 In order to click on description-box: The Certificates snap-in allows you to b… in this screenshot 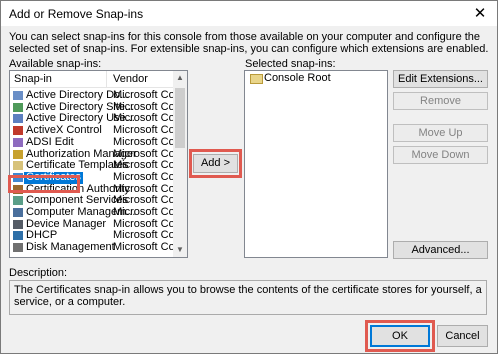, I will do `click(248, 297)`.